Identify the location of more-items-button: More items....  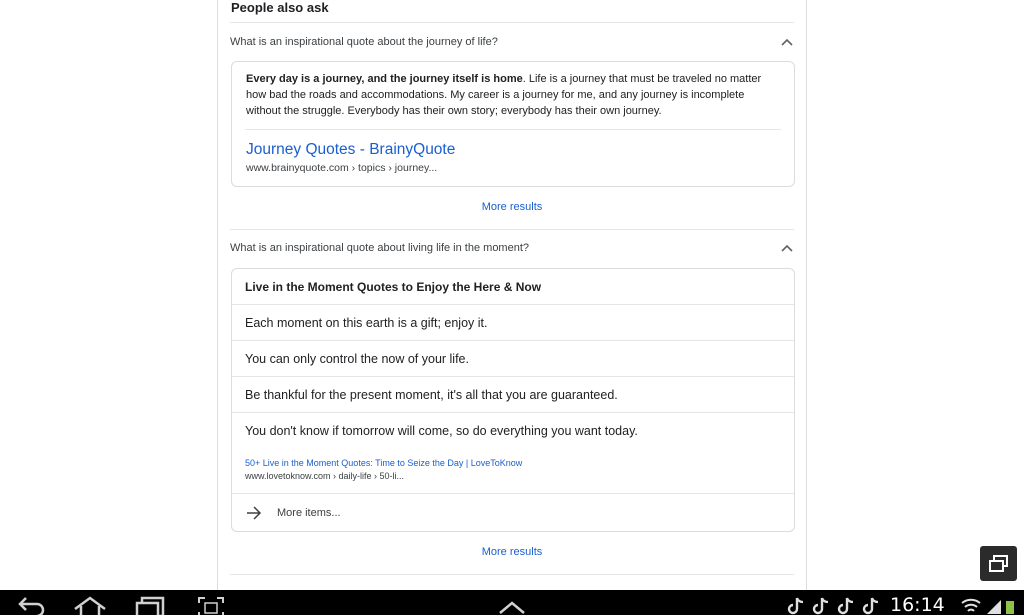
(513, 512).